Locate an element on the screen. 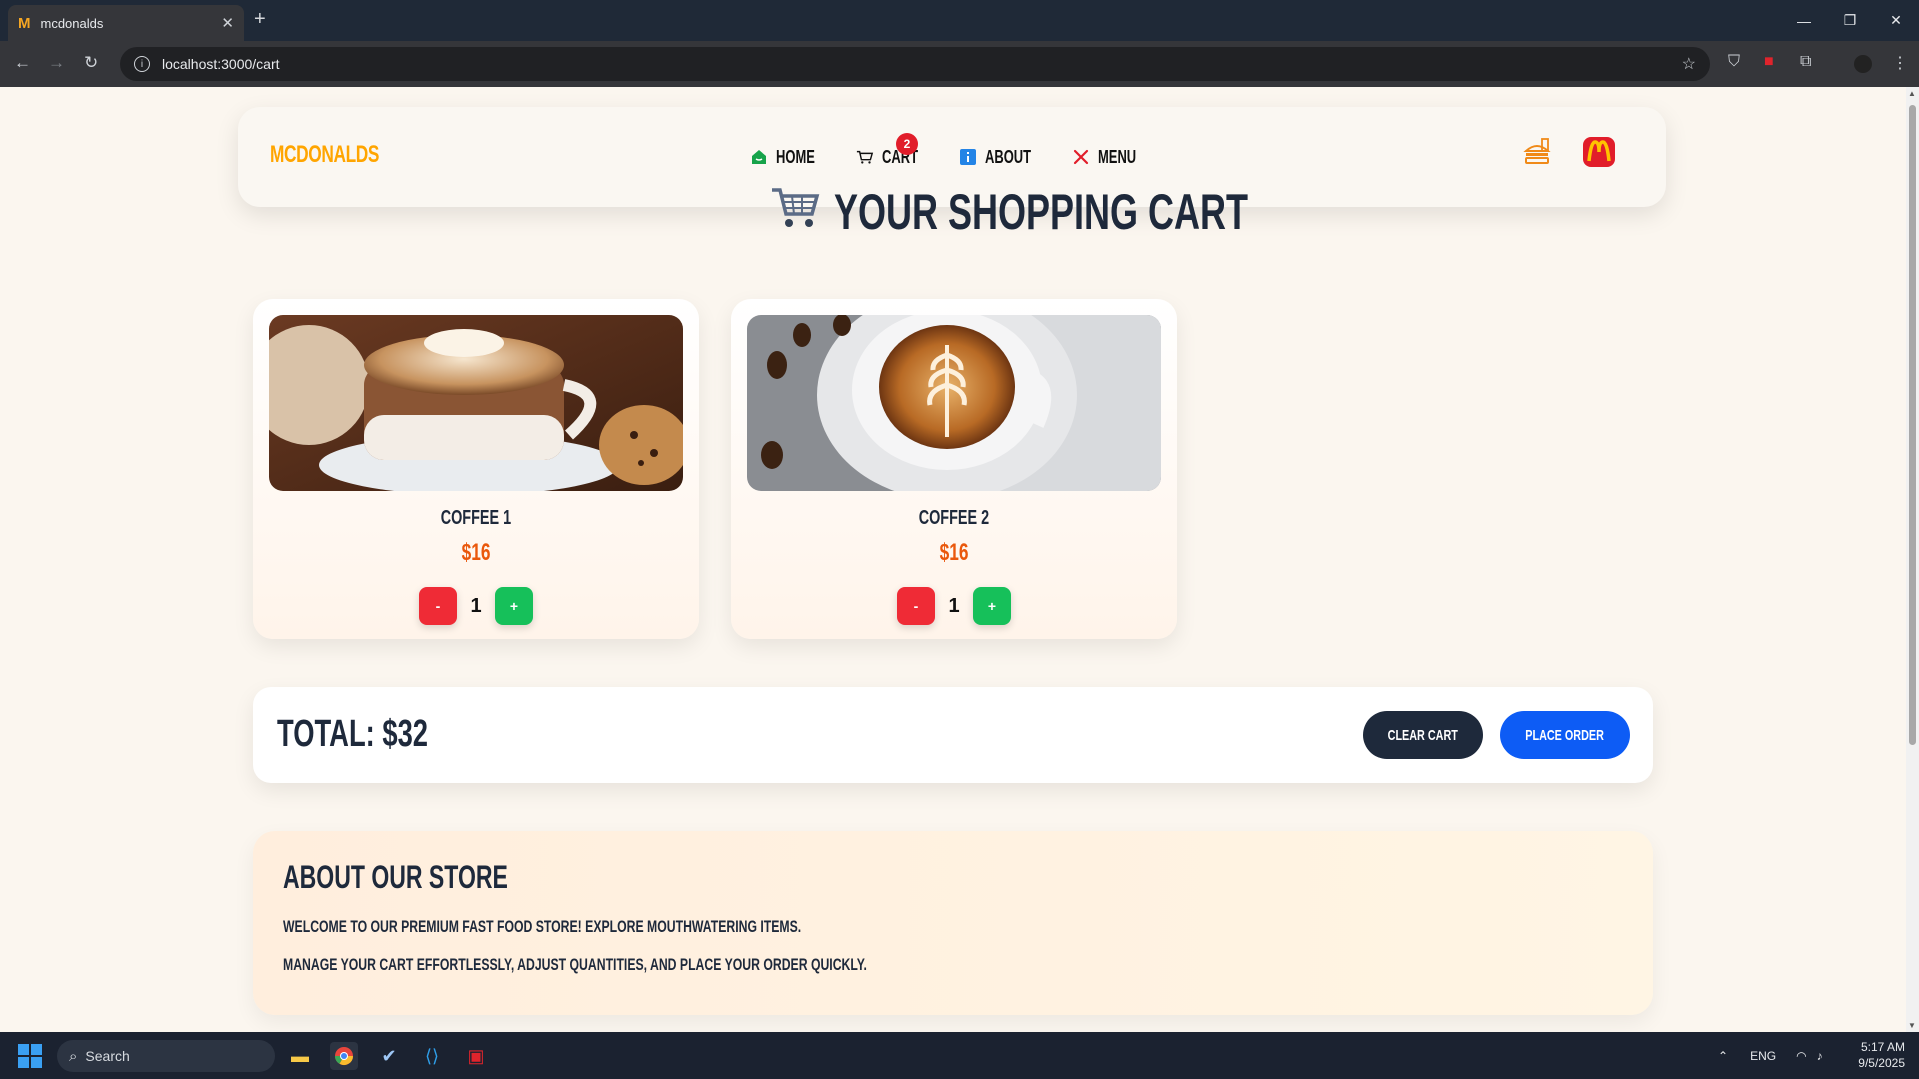  coffee-1-image is located at coordinates (476, 403).